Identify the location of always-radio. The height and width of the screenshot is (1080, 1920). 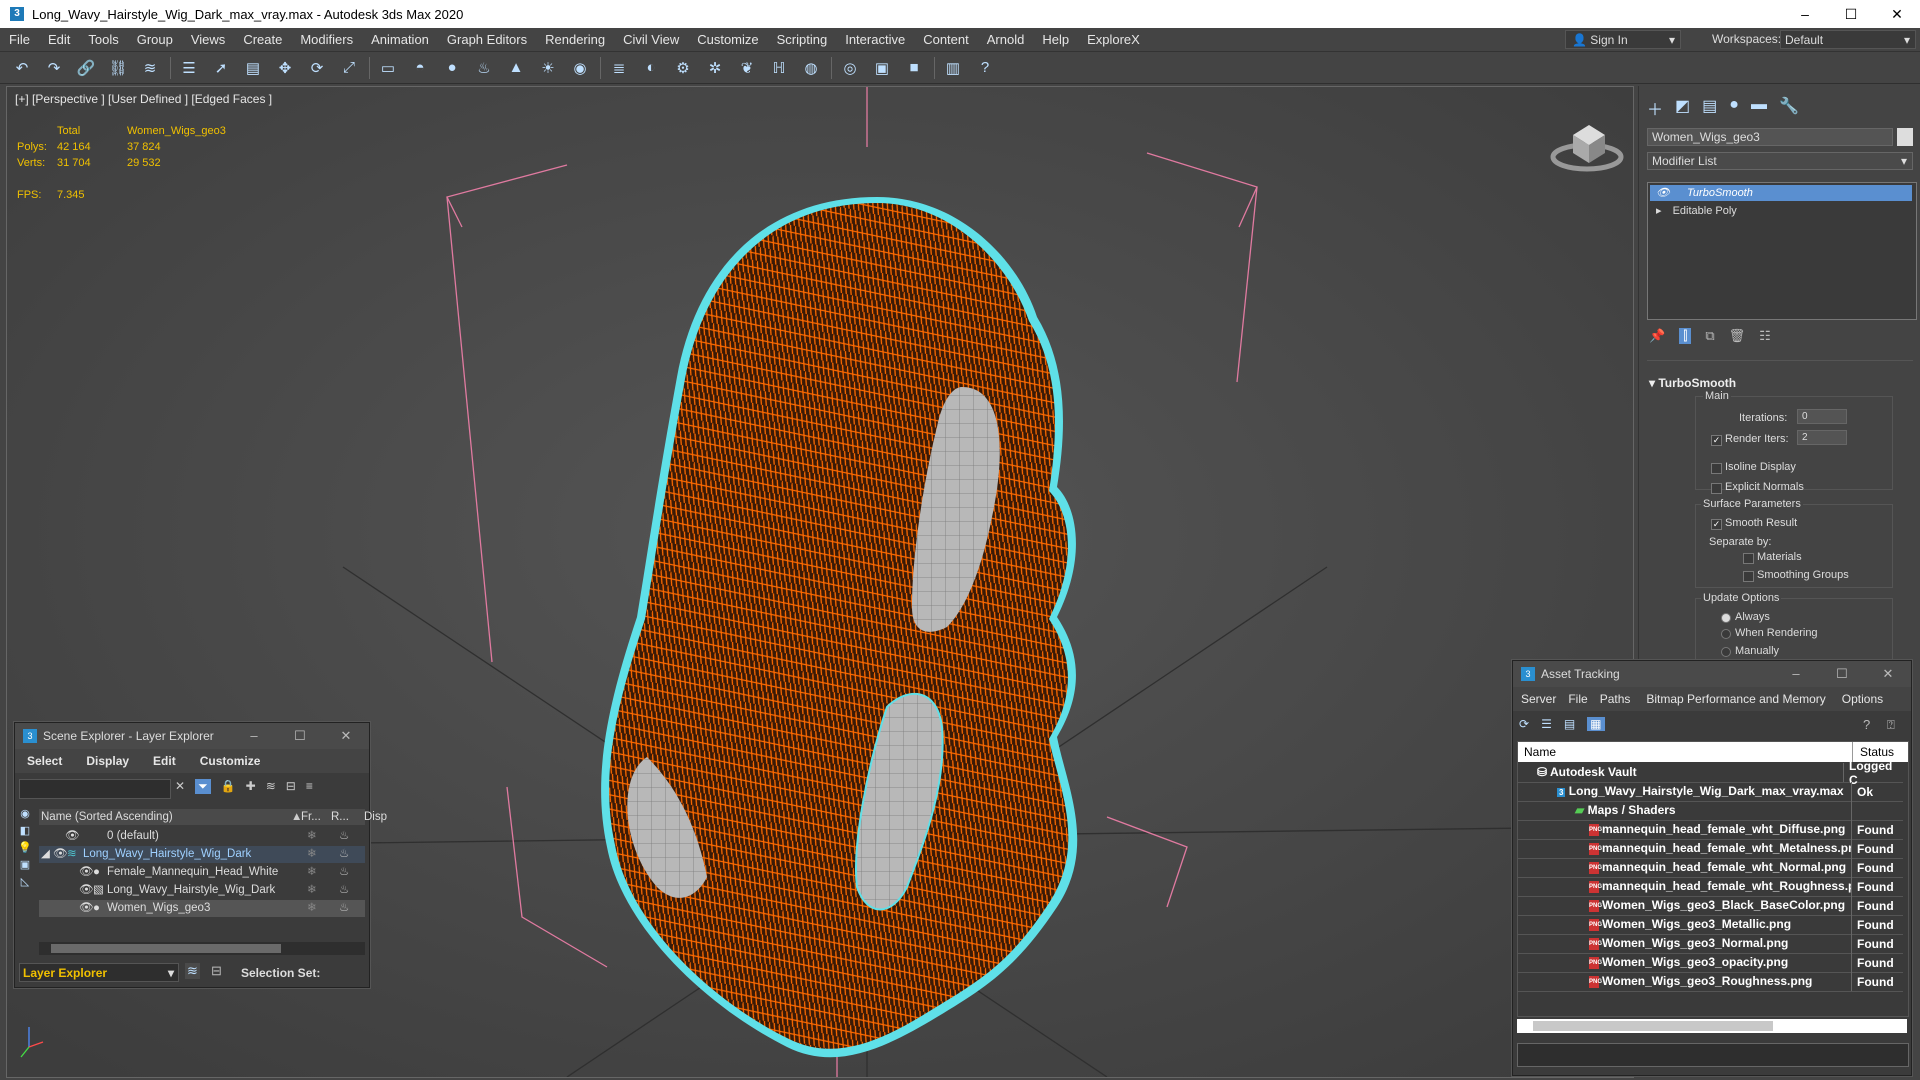
(1726, 618).